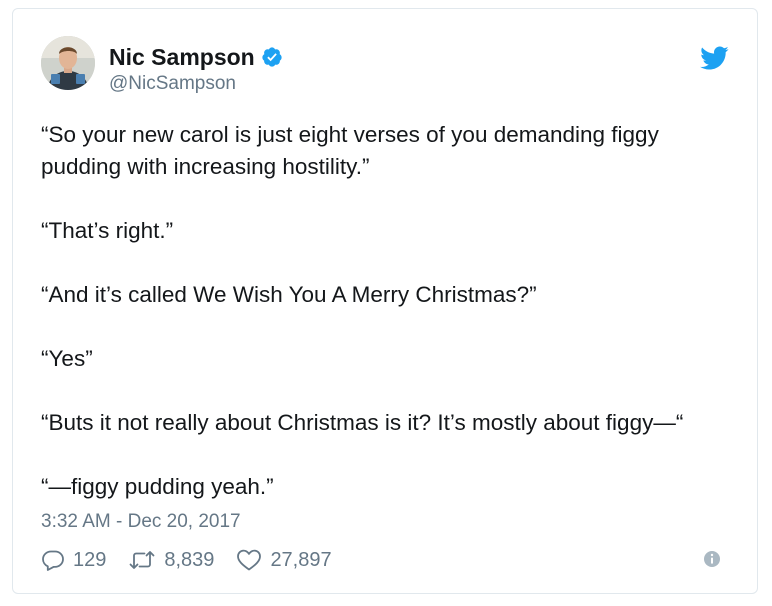 The image size is (772, 606). I want to click on like-button: 27,897, so click(284, 560).